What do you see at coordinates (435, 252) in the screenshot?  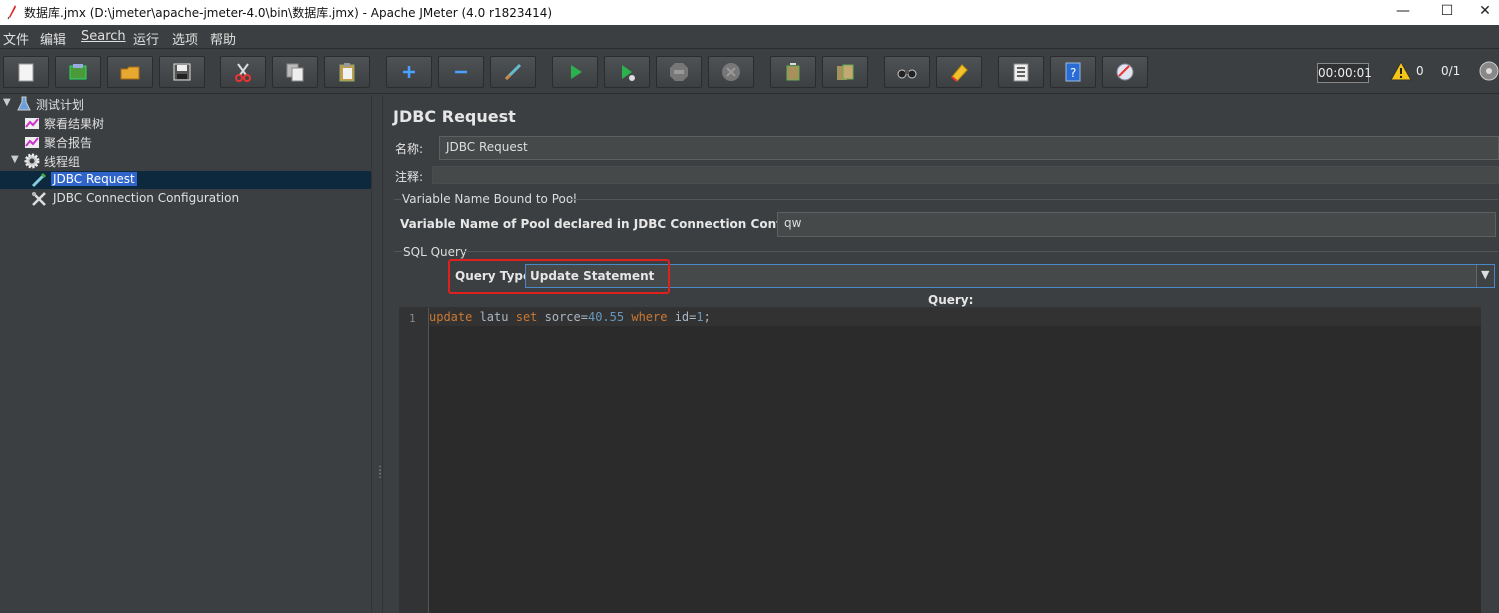 I see `sql-query-group-title: SQL Query` at bounding box center [435, 252].